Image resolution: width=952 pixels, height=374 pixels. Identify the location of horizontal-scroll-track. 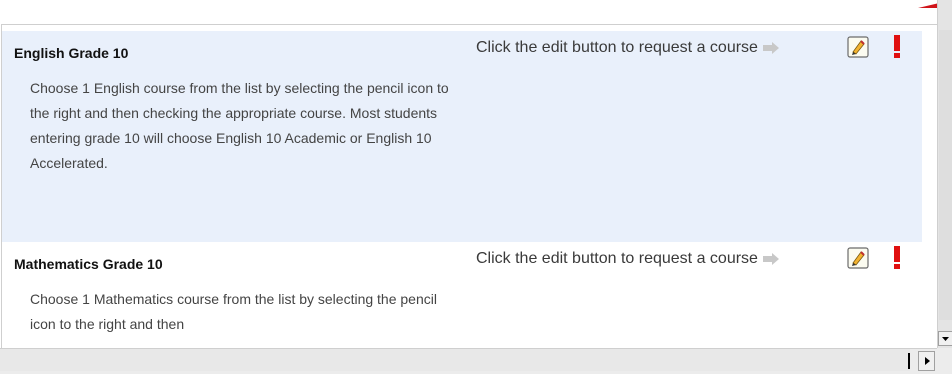
(455, 360).